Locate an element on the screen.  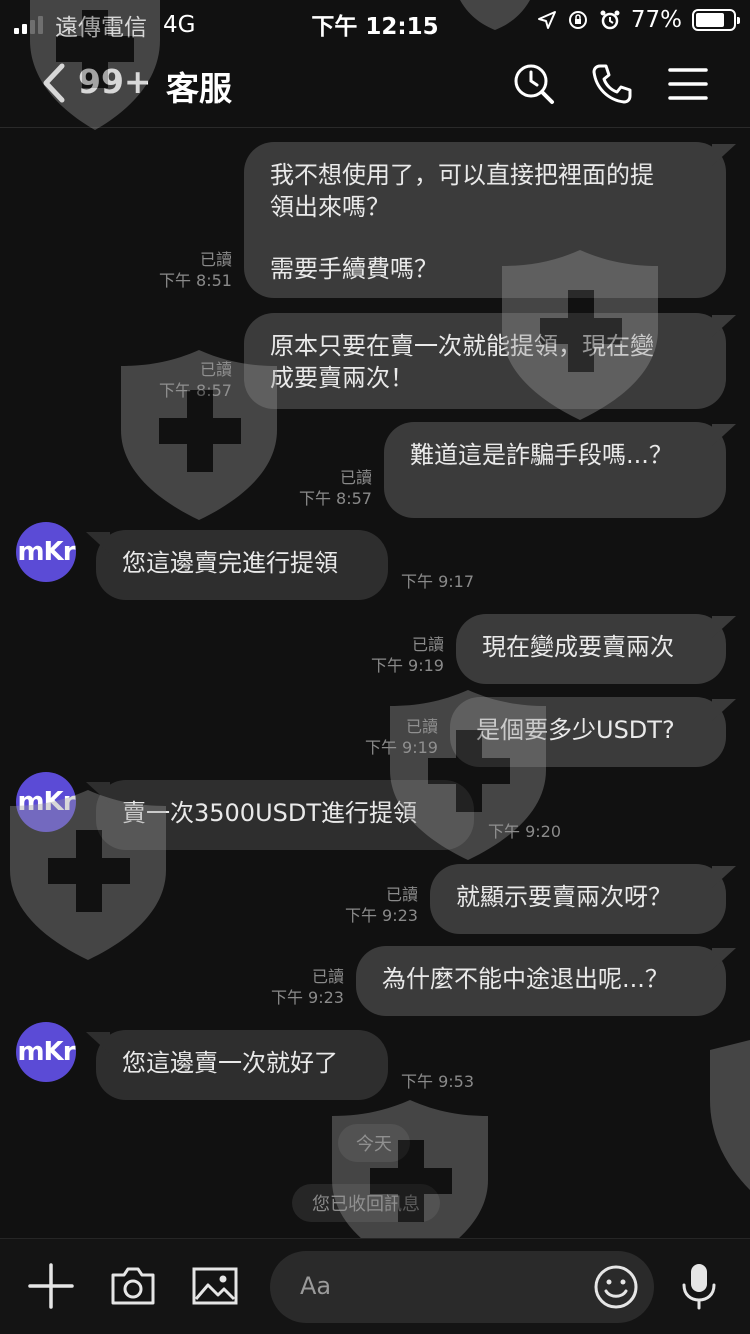
message-line: 領出來嗎？ is located at coordinates (330, 207).